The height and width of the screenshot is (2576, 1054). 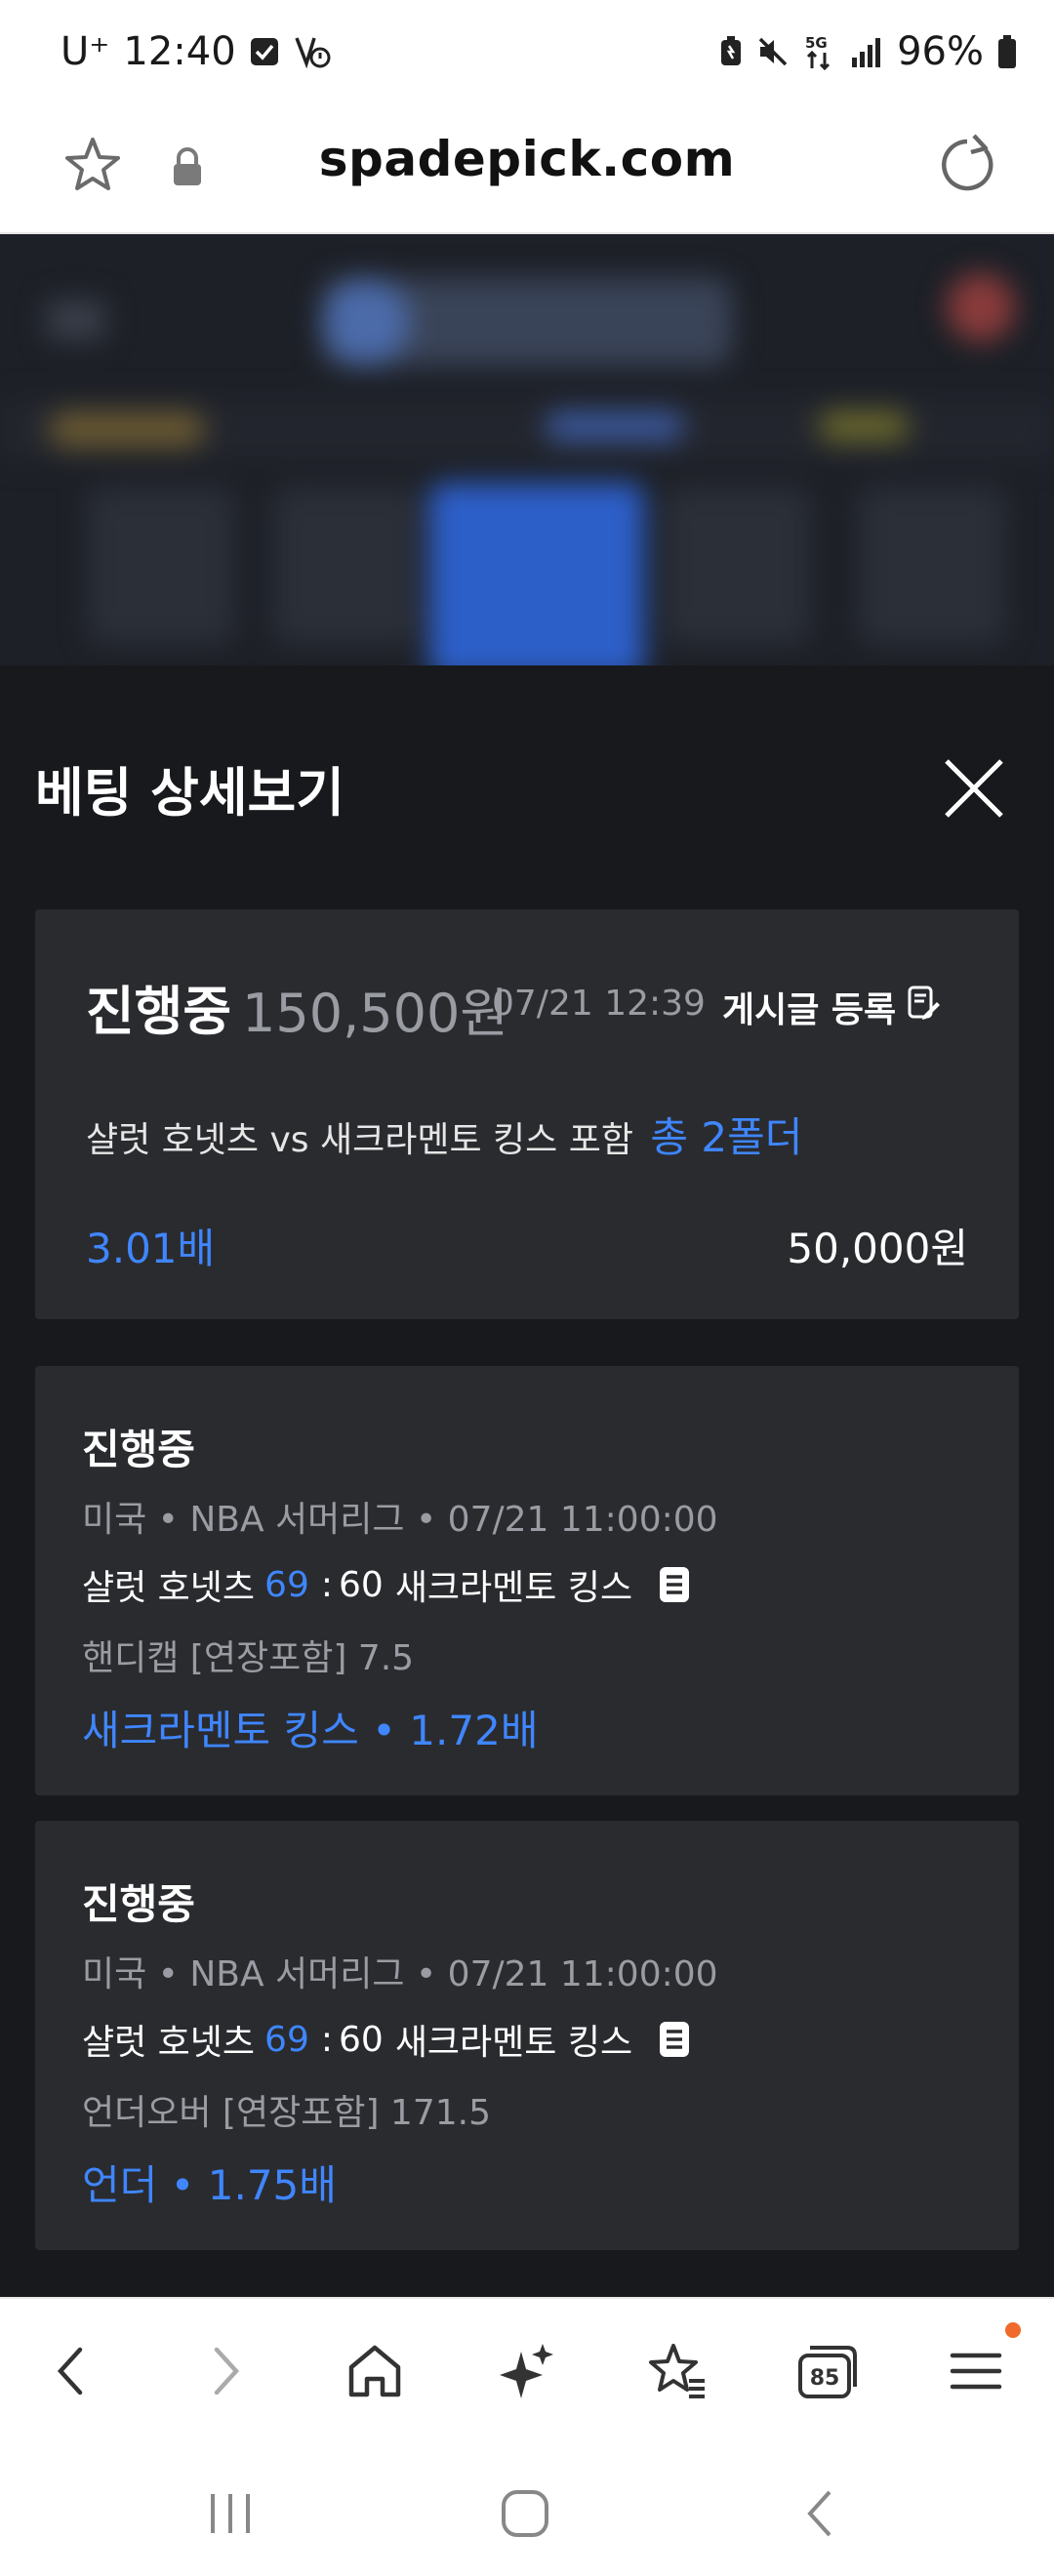 I want to click on checkbox-notification-icon, so click(x=264, y=51).